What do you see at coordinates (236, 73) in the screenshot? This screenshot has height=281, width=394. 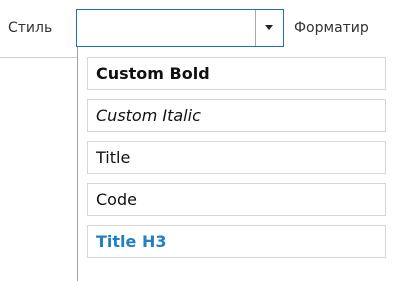 I see `style-option-custom-bold: Custom Bold` at bounding box center [236, 73].